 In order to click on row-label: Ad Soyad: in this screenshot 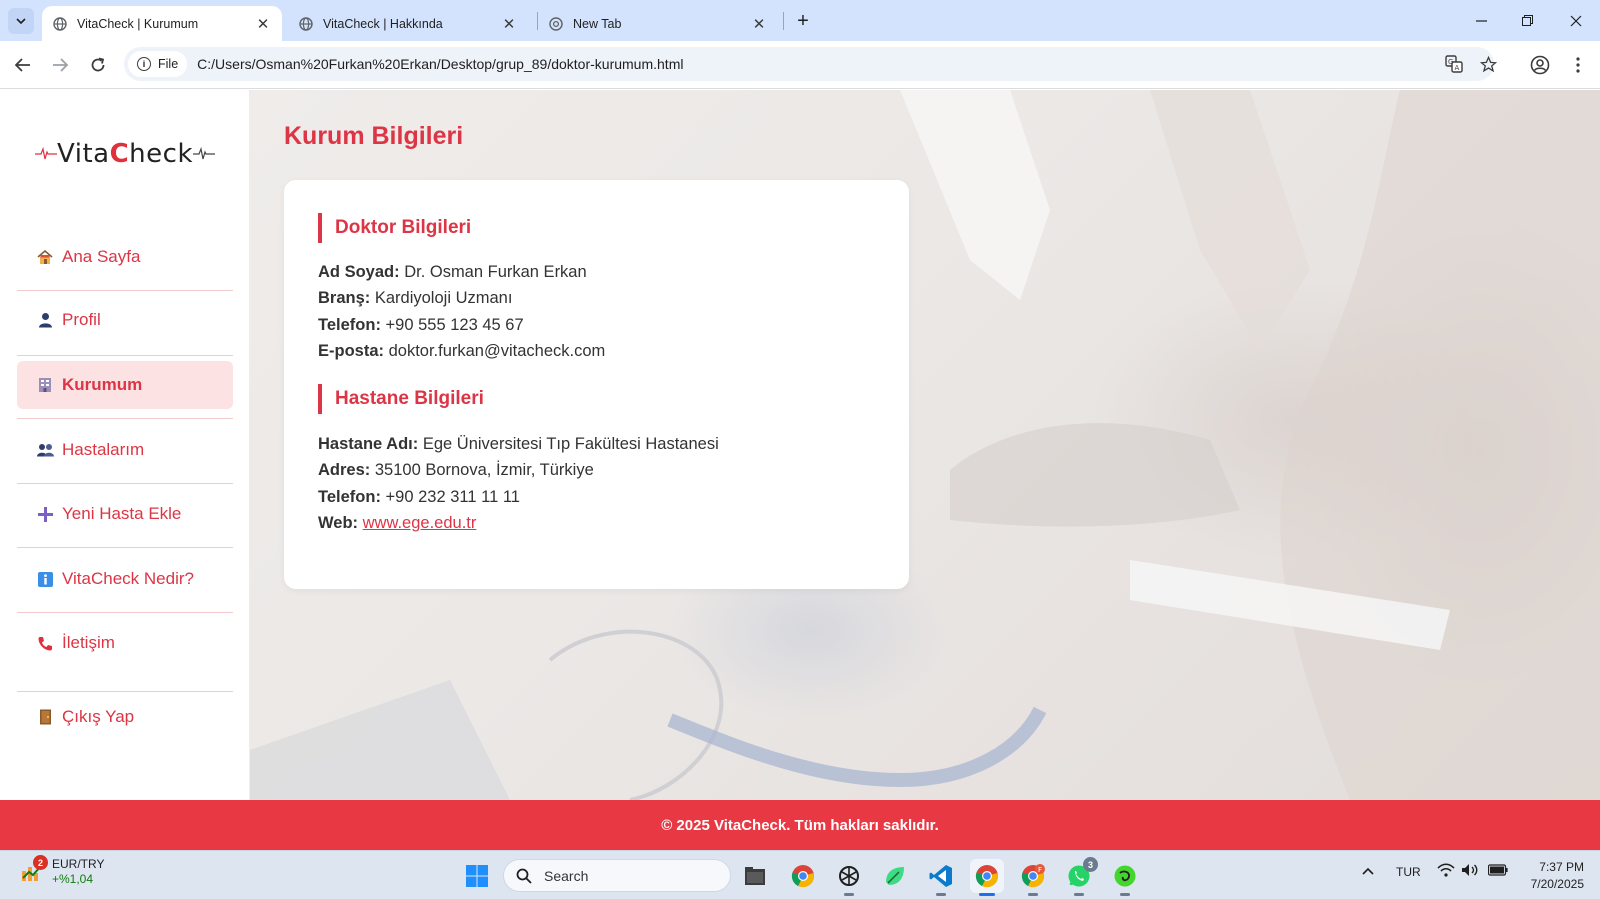, I will do `click(359, 272)`.